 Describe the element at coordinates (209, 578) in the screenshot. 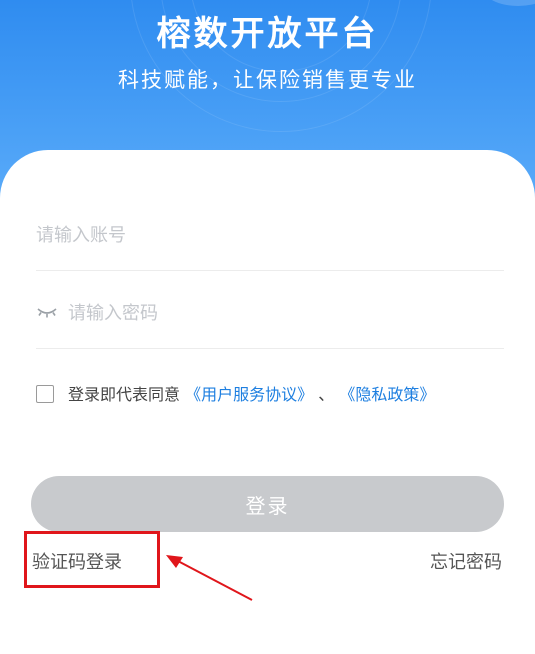

I see `annotation-arrow` at that location.